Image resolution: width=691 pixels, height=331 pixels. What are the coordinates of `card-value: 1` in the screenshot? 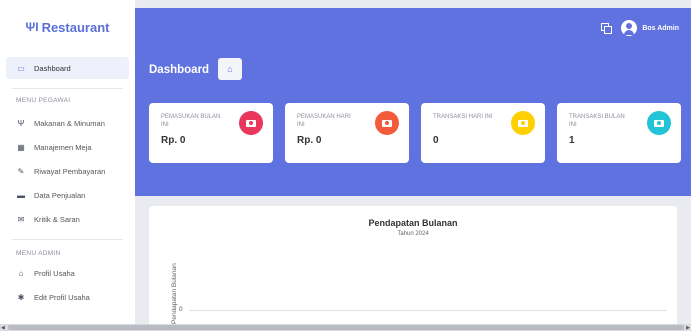 It's located at (572, 140).